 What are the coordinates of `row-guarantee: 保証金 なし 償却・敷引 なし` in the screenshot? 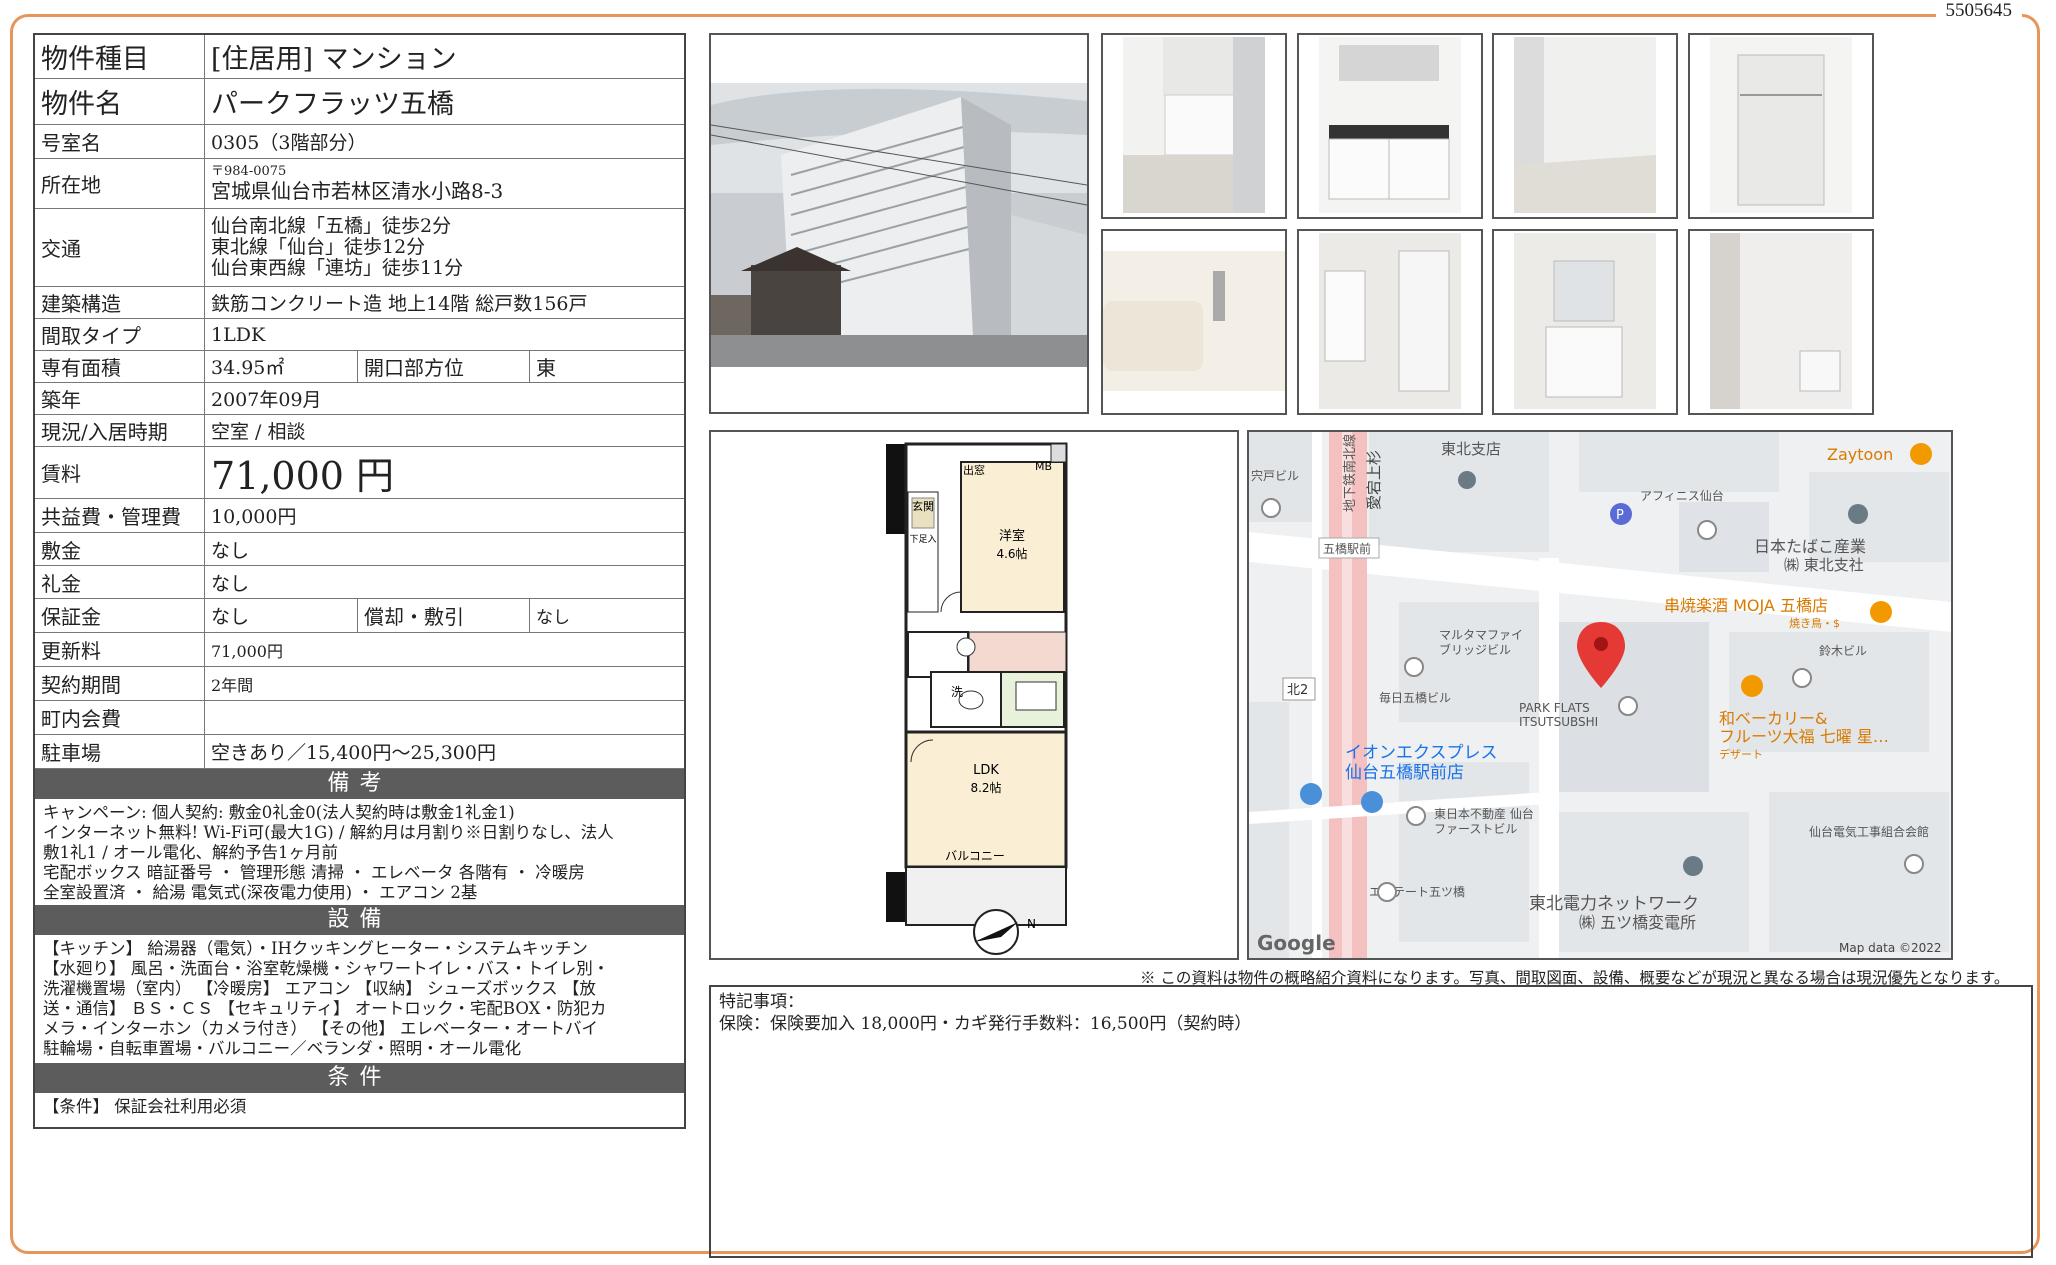 It's located at (359, 616).